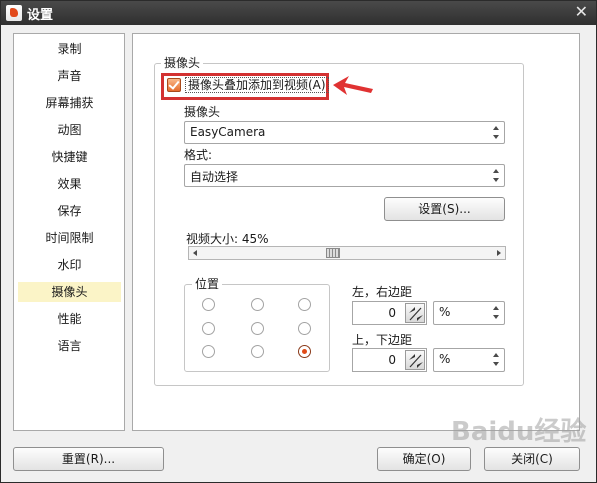  I want to click on position-bottom-left-radio, so click(208, 351).